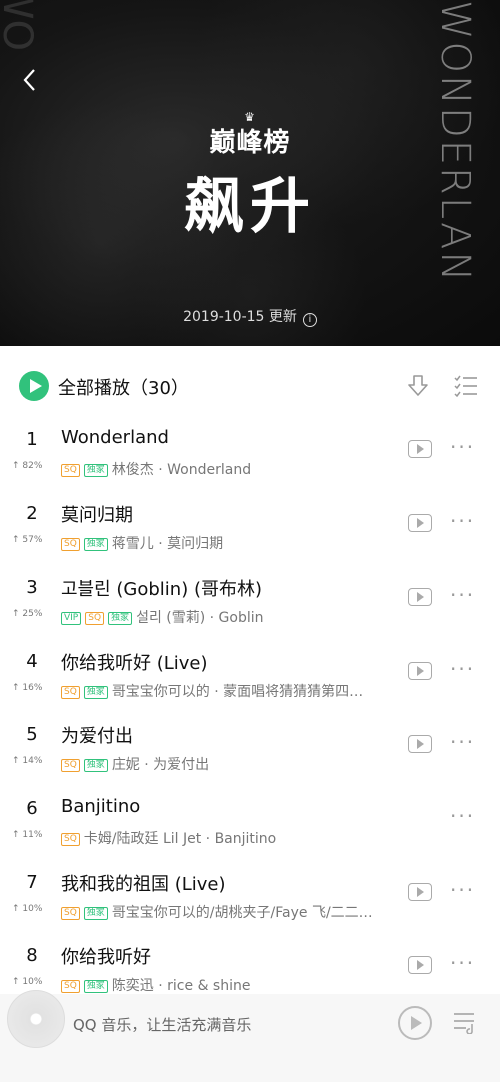 This screenshot has width=500, height=1082. I want to click on song-artist-album: 卡姆/陆政廷 Lil Jet · Banjitino, so click(180, 839).